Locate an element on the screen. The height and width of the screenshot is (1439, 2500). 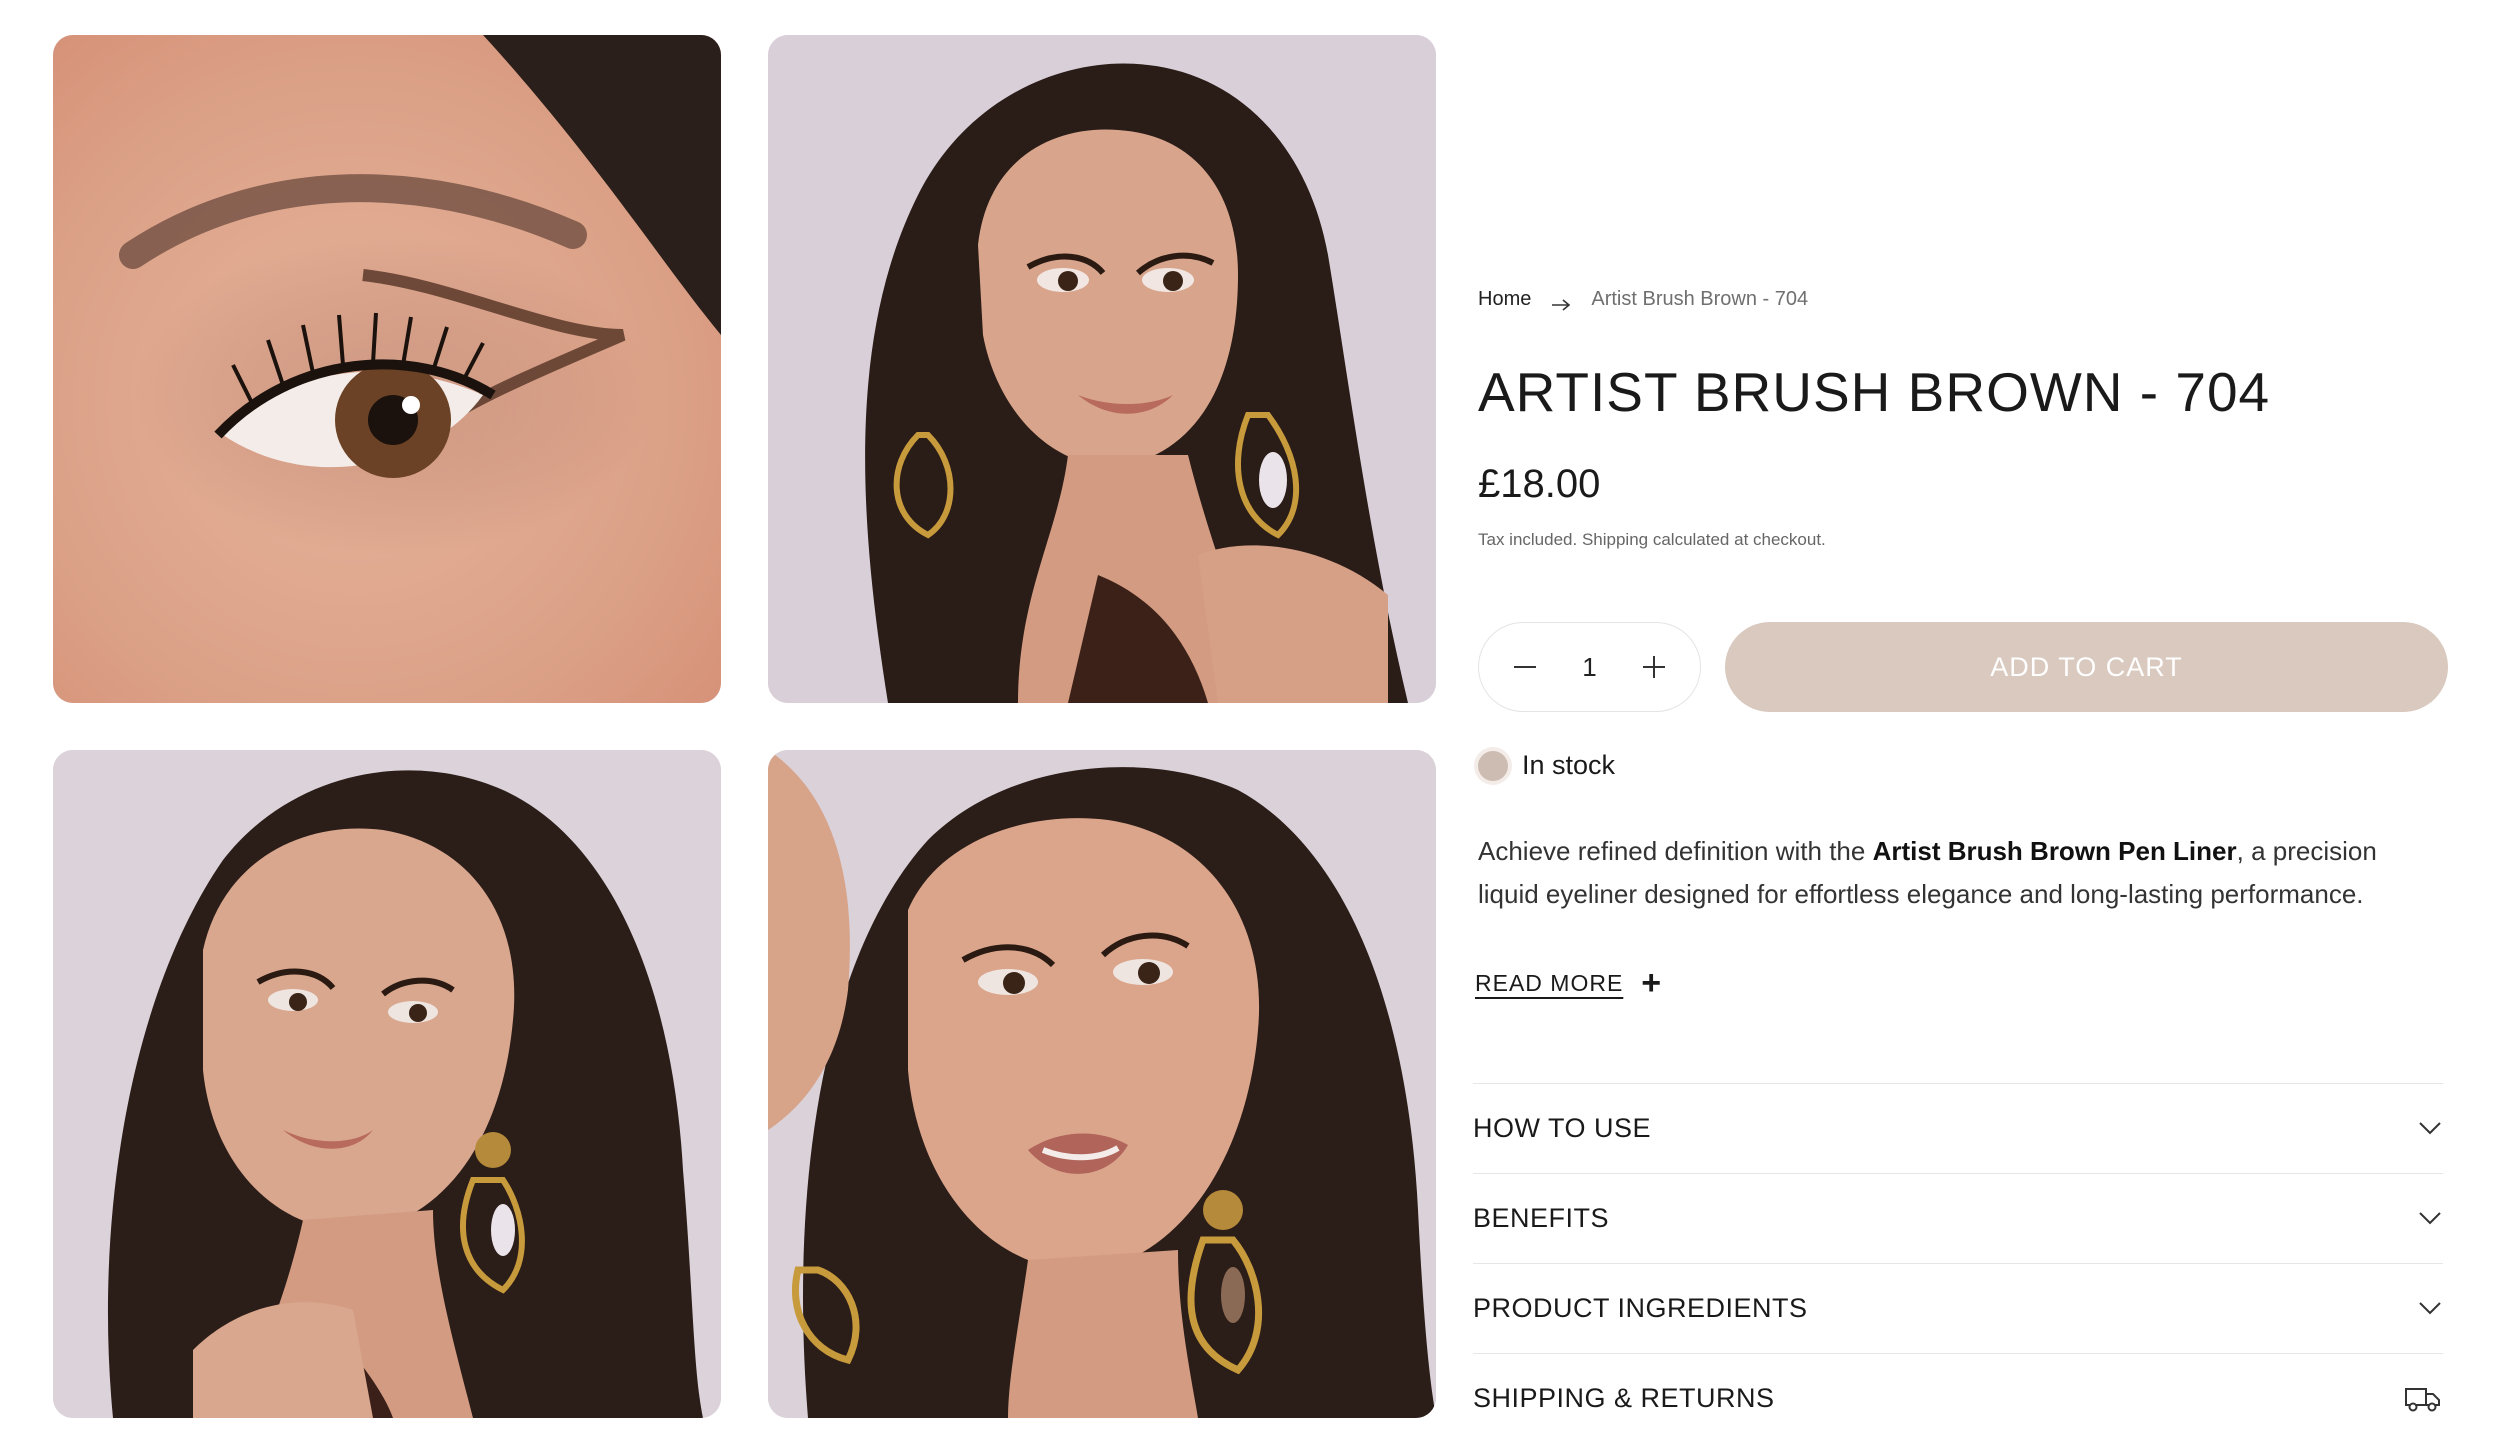
stock-status: In stock is located at coordinates (1546, 765).